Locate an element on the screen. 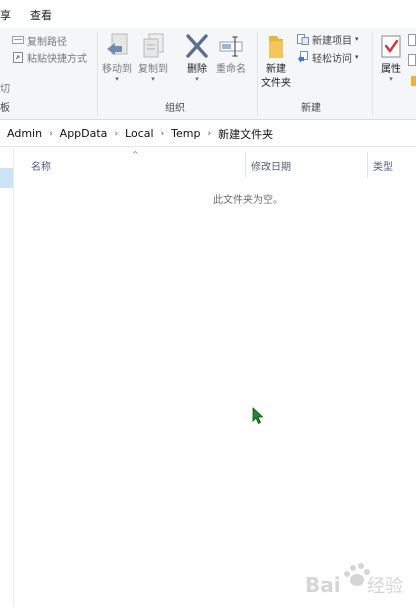  cut-label-fragment: 切 is located at coordinates (5, 87).